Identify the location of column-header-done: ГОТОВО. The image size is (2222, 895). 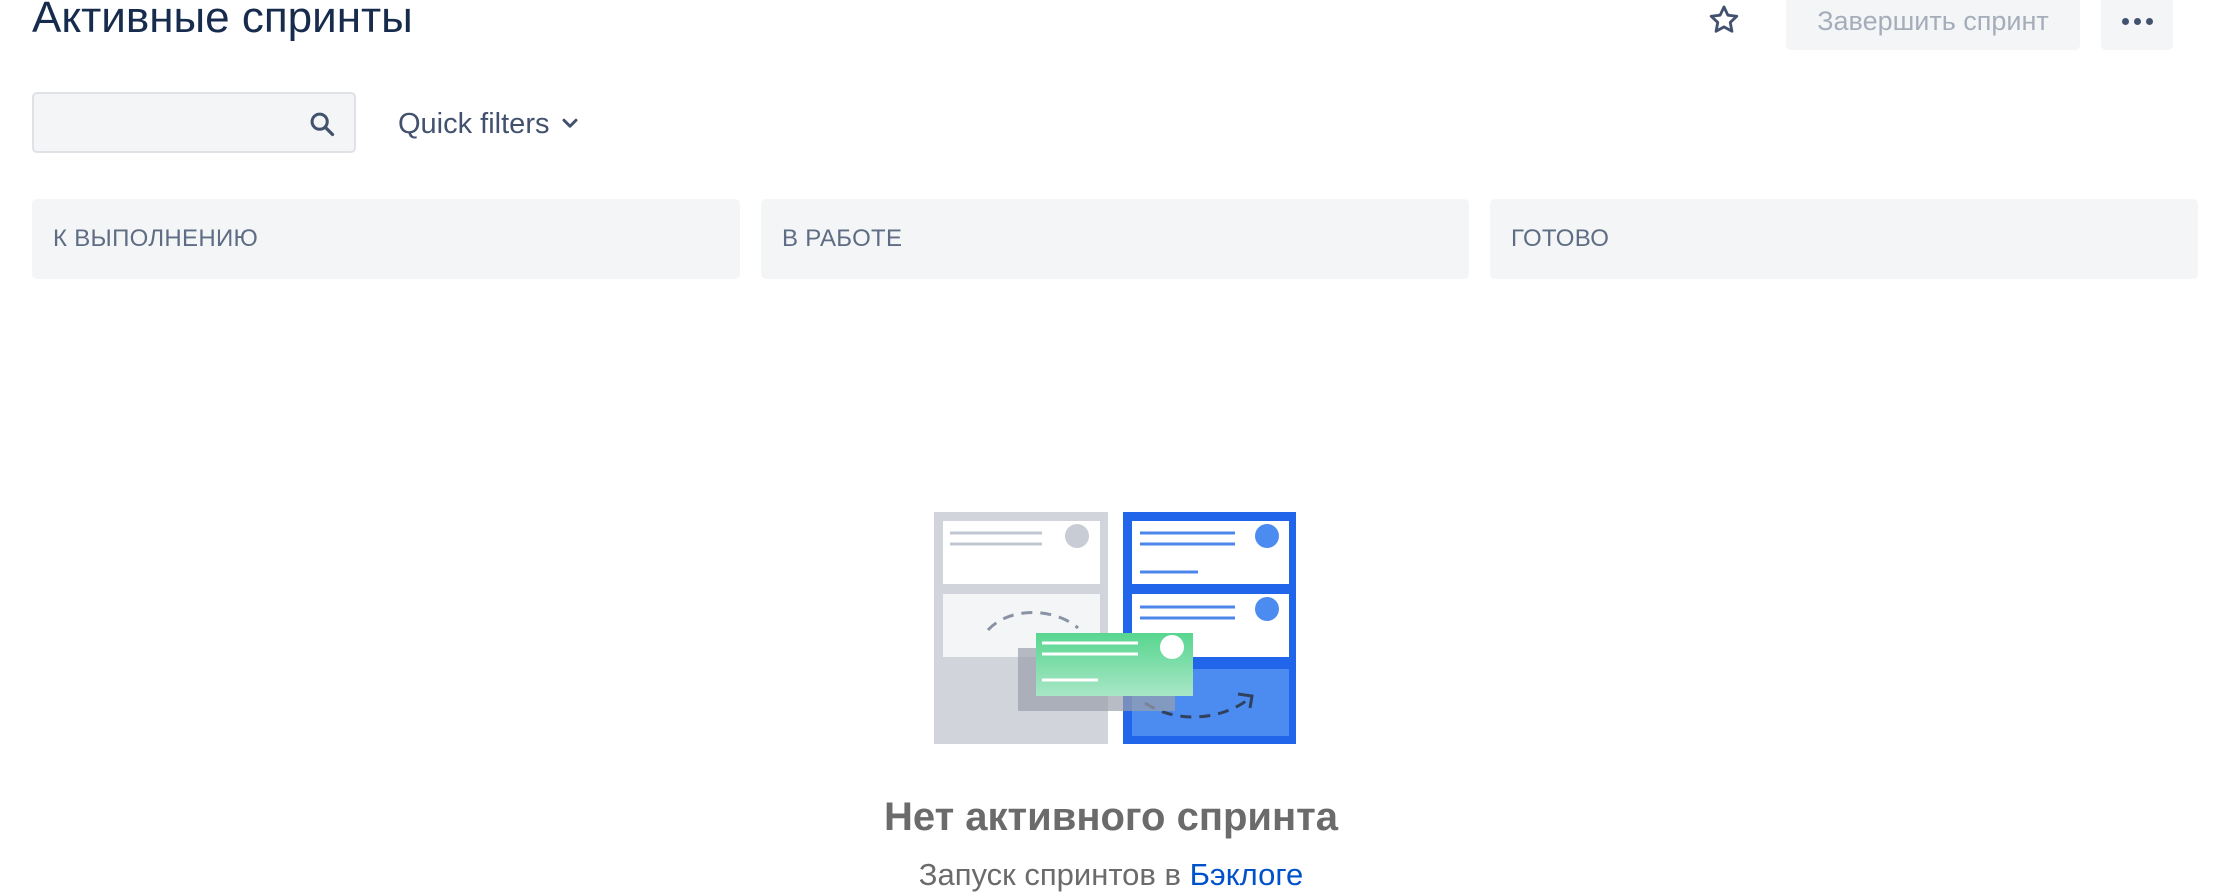
(1844, 239).